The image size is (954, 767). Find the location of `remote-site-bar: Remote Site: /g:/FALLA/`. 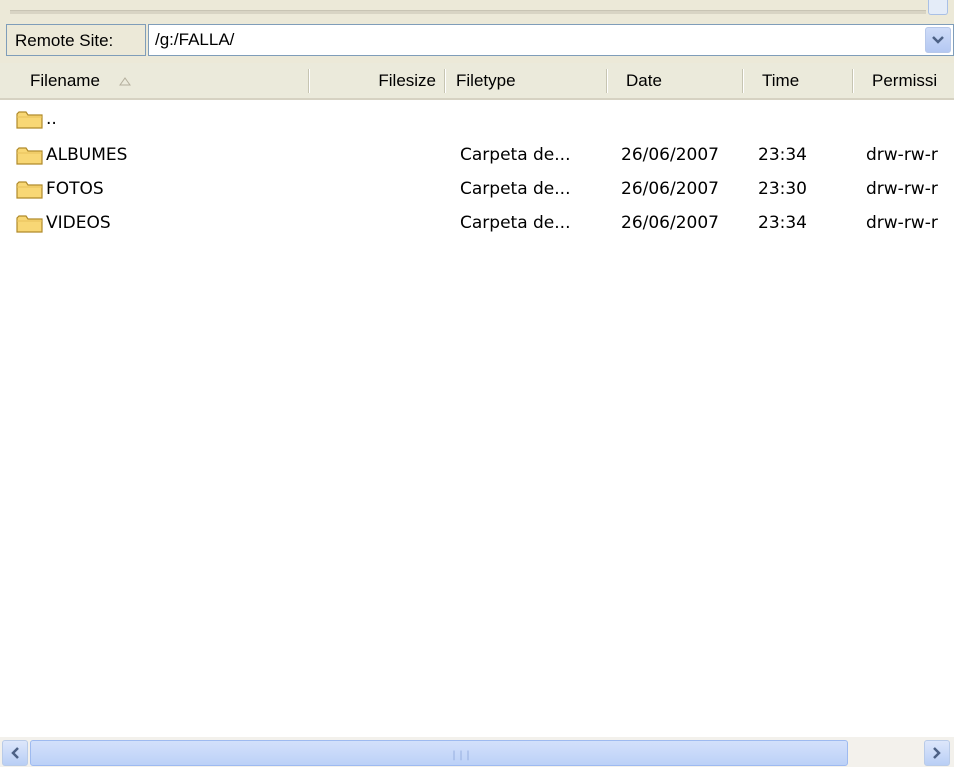

remote-site-bar: Remote Site: /g:/FALLA/ is located at coordinates (480, 40).